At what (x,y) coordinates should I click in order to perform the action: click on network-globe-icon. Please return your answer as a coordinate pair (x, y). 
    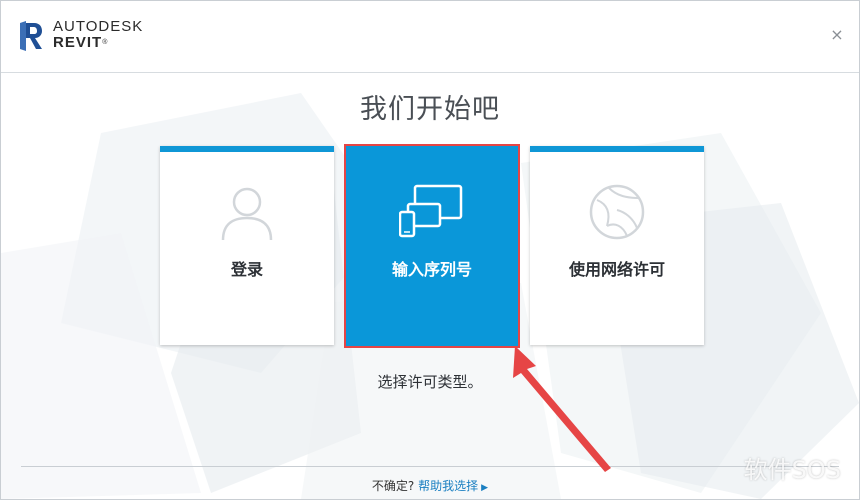
    Looking at the image, I should click on (617, 212).